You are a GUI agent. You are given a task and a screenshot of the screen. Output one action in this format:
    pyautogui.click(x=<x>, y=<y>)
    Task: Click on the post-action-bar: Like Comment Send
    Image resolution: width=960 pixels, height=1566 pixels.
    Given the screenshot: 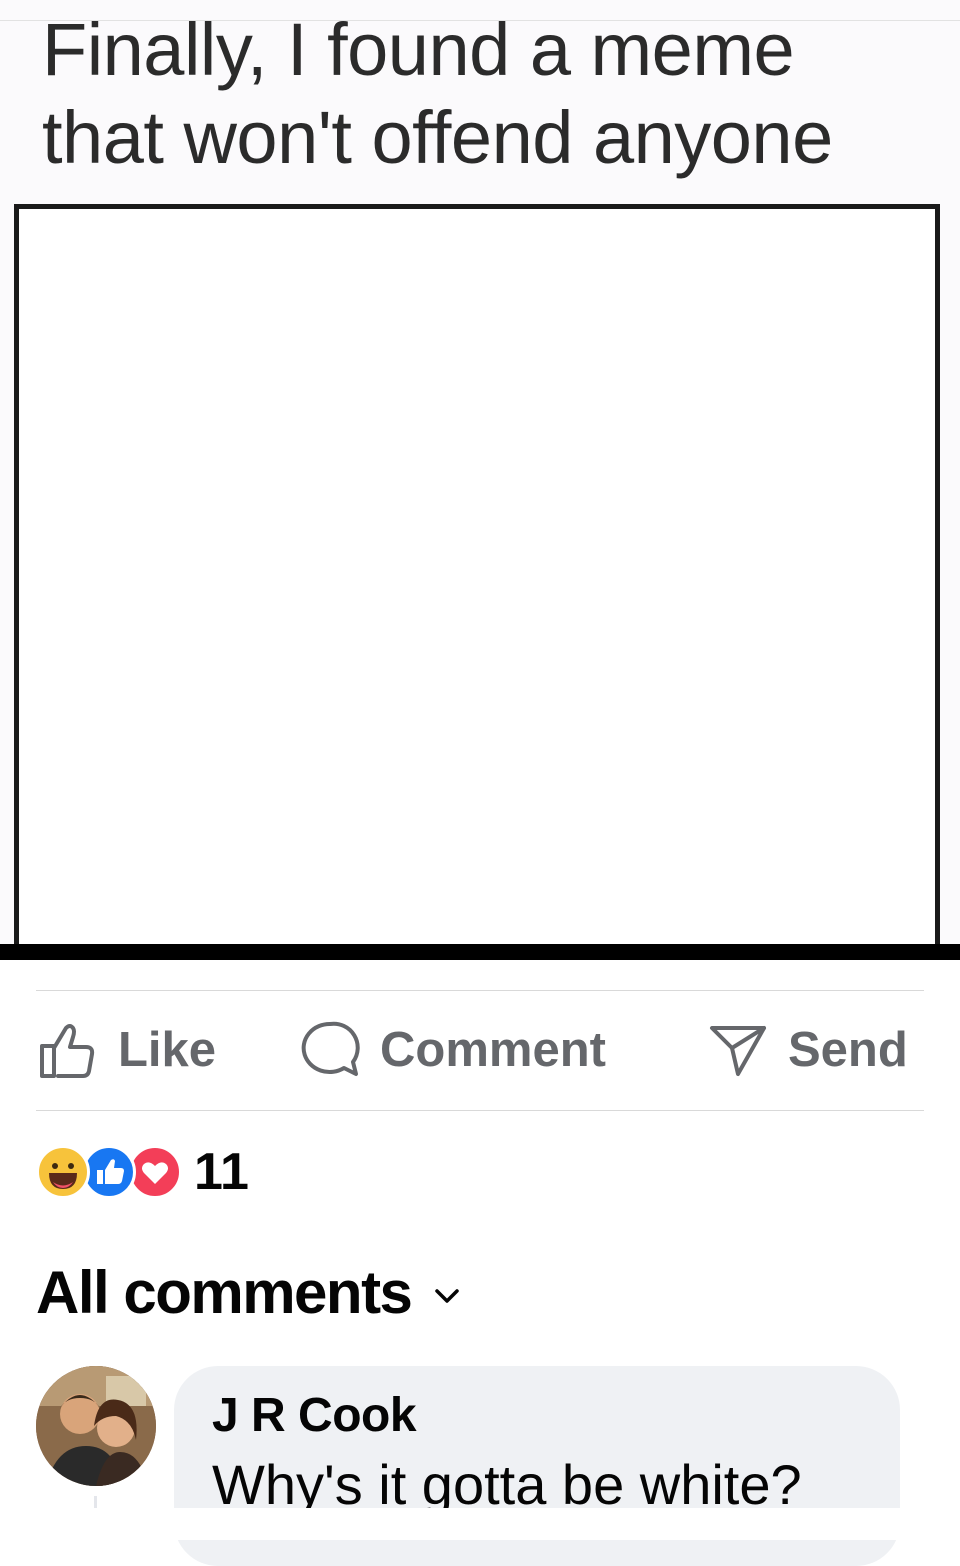 What is the action you would take?
    pyautogui.click(x=480, y=1050)
    